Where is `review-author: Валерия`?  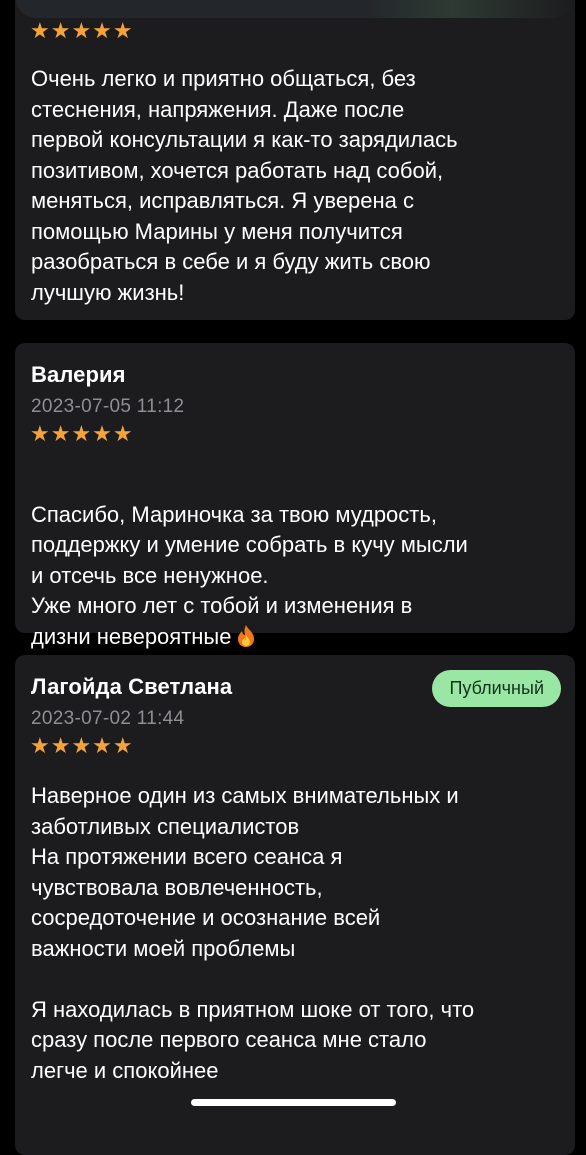 review-author: Валерия is located at coordinates (78, 374).